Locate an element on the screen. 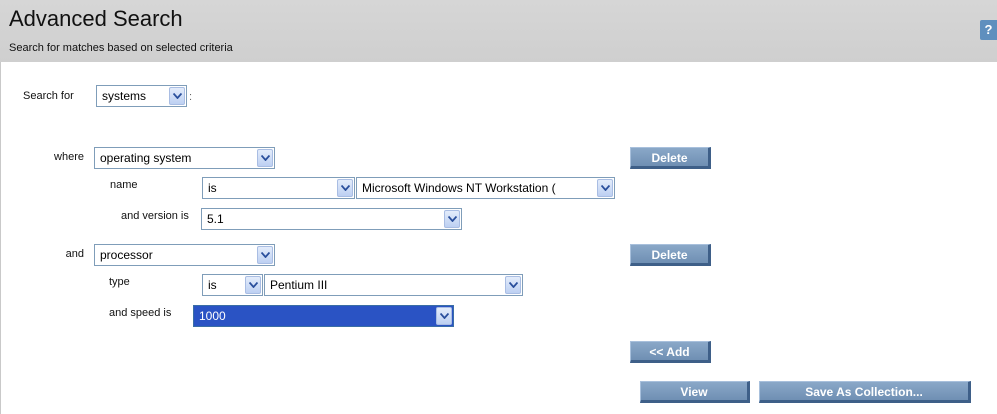 The width and height of the screenshot is (997, 414). field-label-speed: and speed is is located at coordinates (140, 313).